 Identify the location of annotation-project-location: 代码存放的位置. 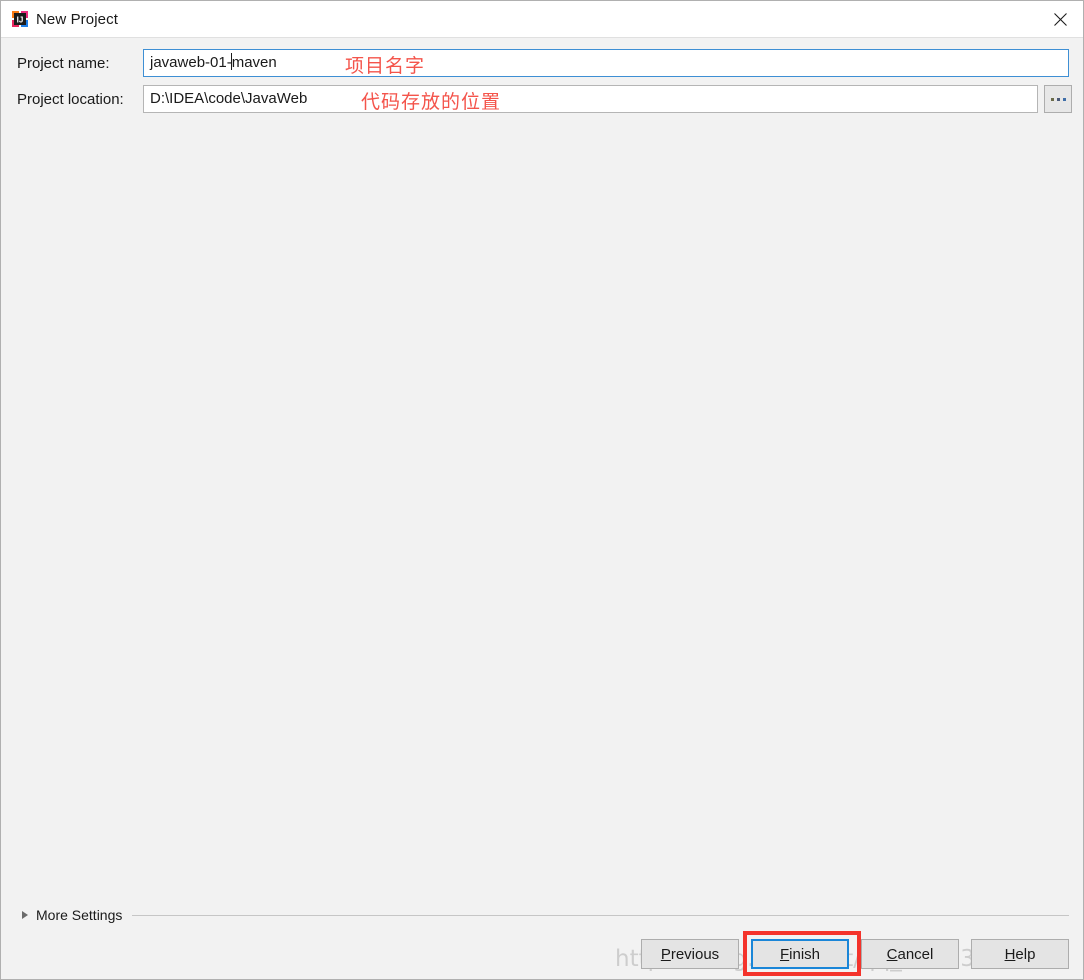
(431, 102).